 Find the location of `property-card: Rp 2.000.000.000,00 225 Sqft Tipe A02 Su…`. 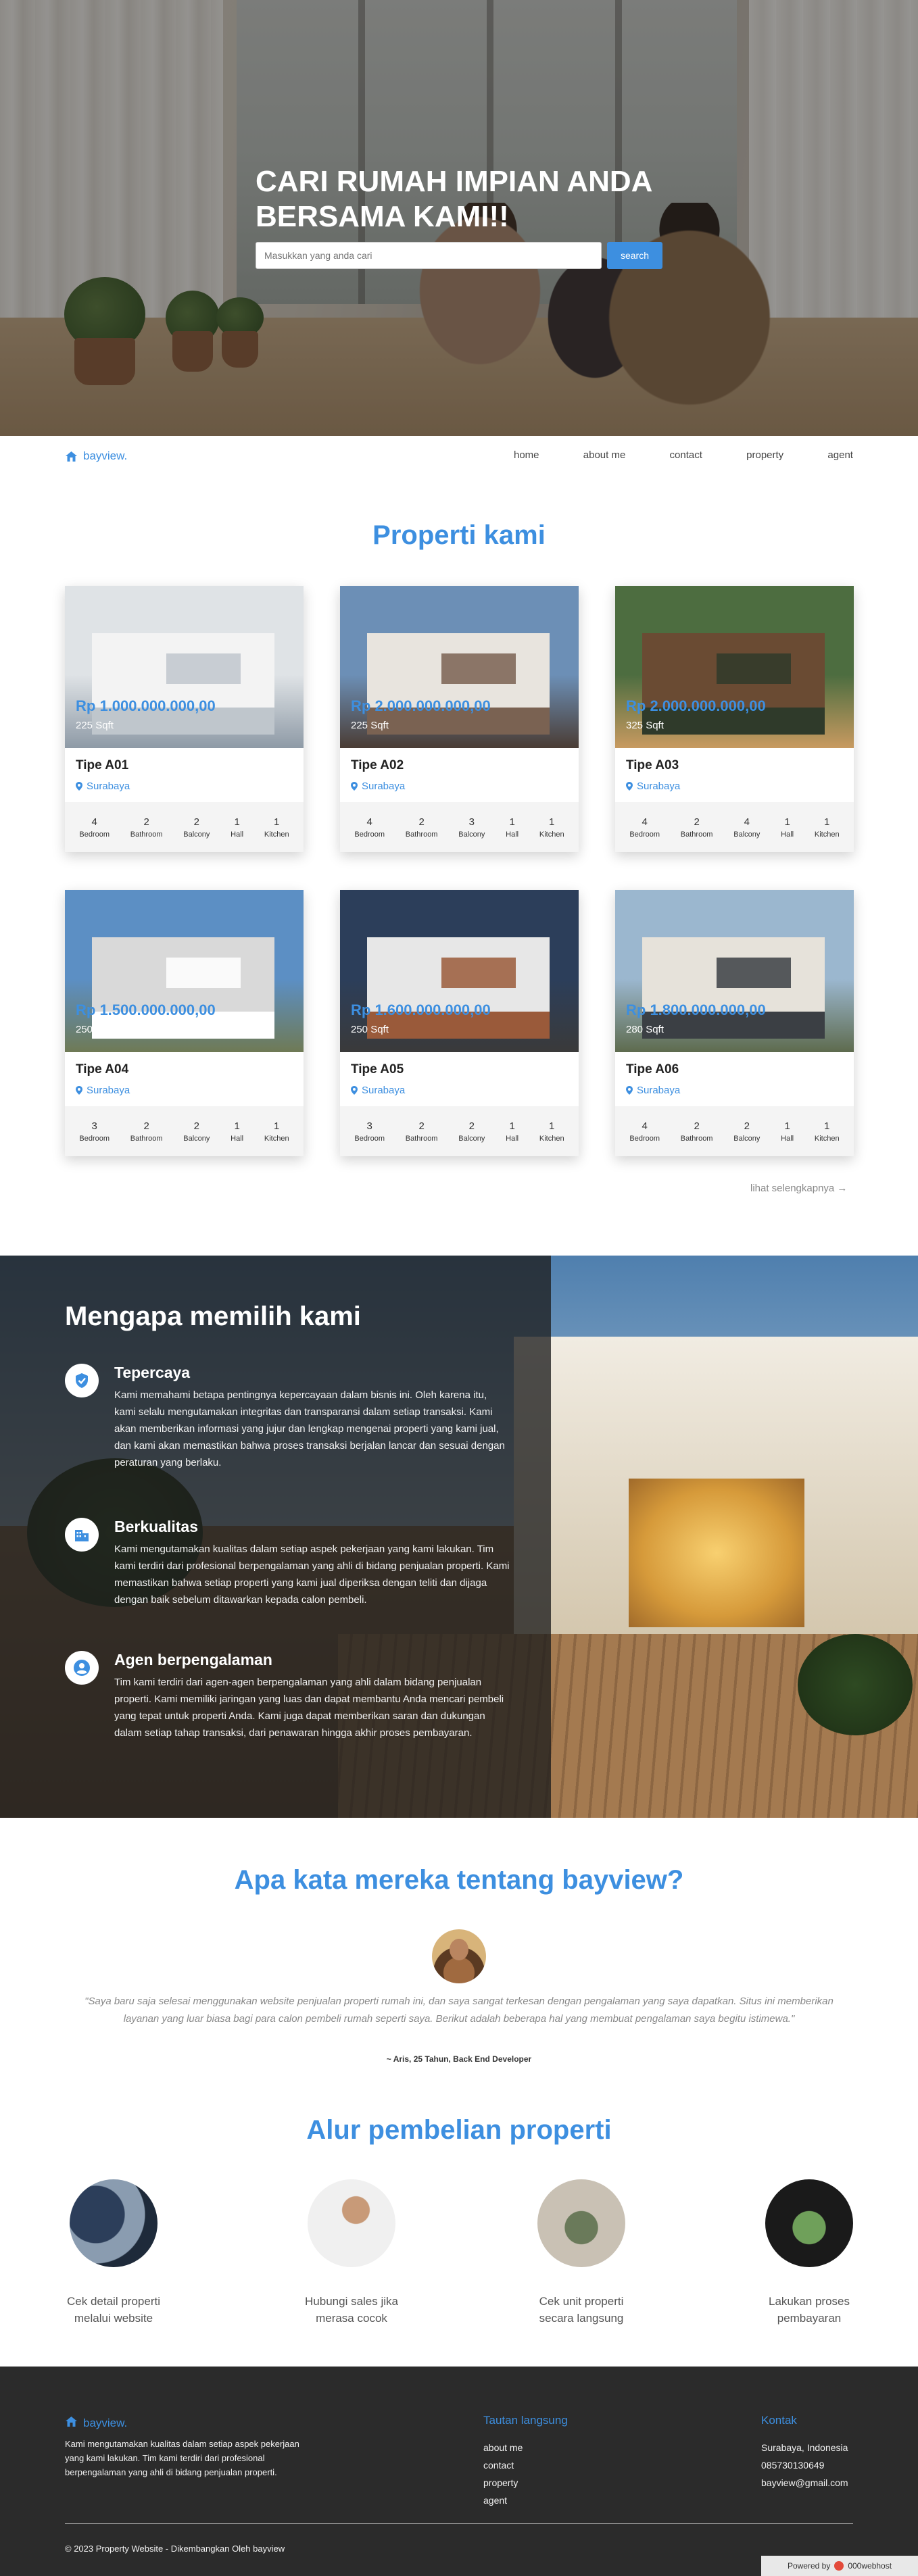

property-card: Rp 2.000.000.000,00 225 Sqft Tipe A02 Su… is located at coordinates (459, 719).